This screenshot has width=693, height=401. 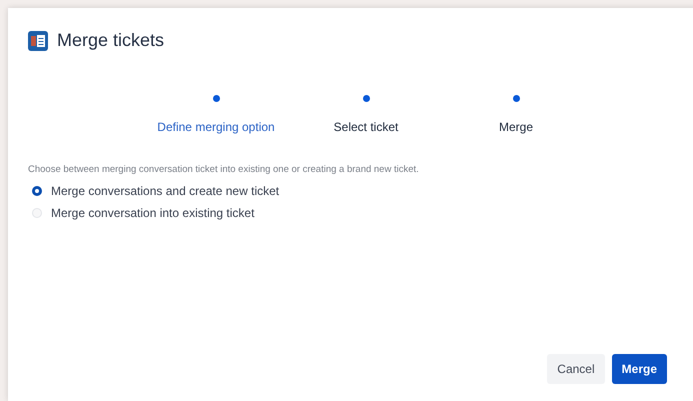 I want to click on cancel-button: Cancel, so click(x=576, y=369).